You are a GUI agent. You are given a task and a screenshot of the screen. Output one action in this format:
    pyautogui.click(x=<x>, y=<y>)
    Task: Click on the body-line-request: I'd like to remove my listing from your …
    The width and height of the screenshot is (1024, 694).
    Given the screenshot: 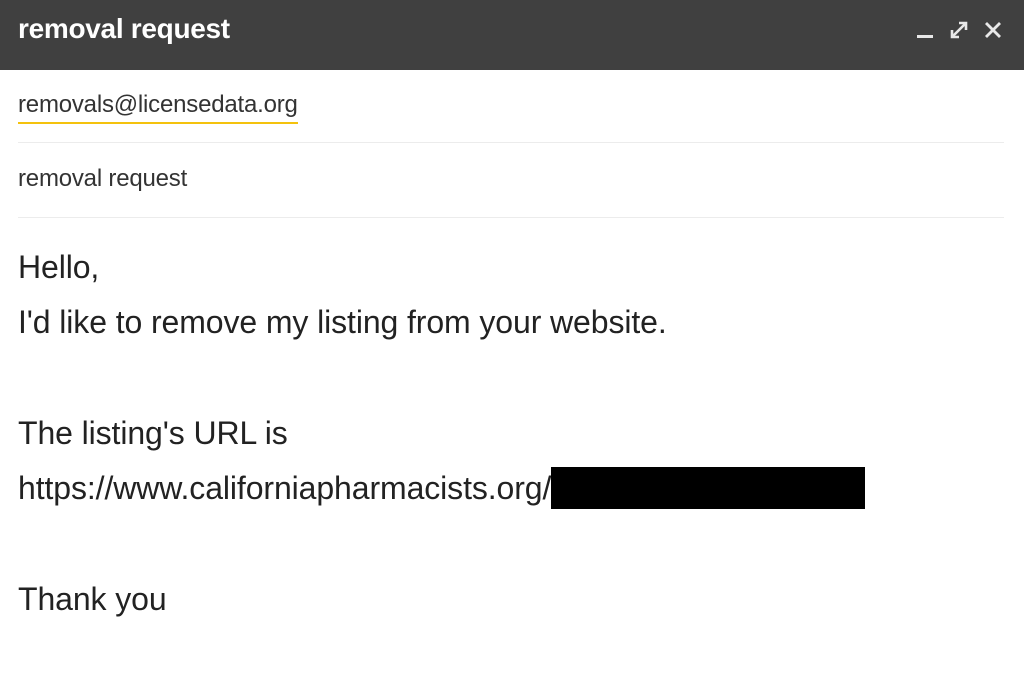 What is the action you would take?
    pyautogui.click(x=342, y=322)
    